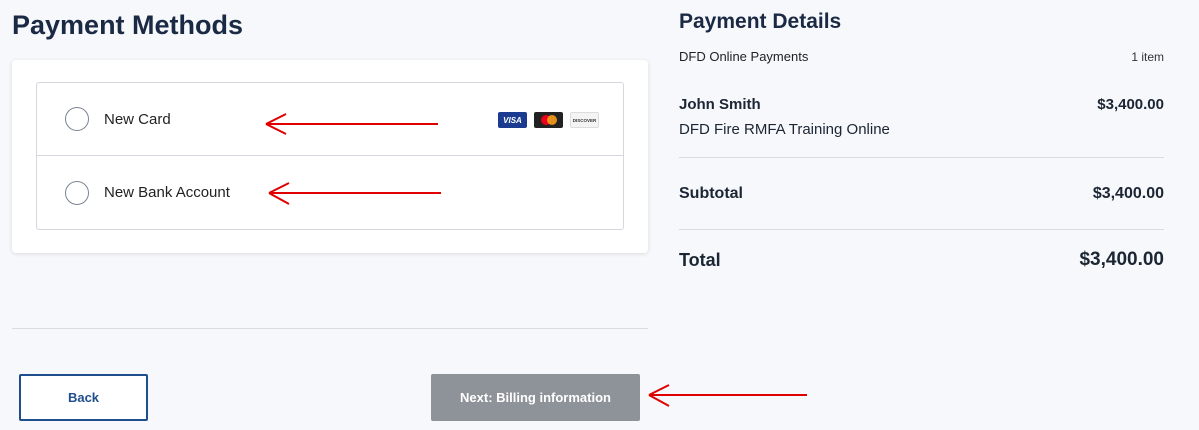  I want to click on total-amount: $3,400.00, so click(1121, 259).